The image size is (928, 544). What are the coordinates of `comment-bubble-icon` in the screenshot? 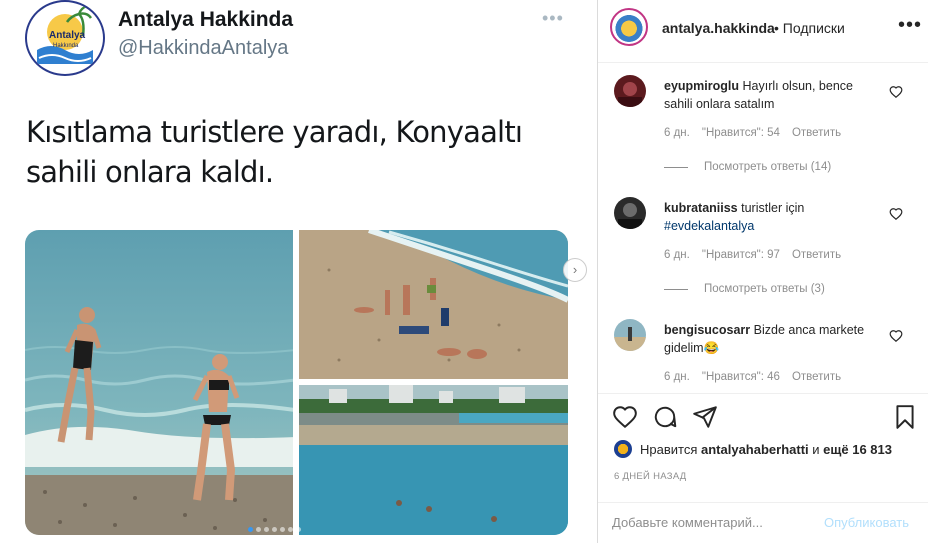 It's located at (665, 417).